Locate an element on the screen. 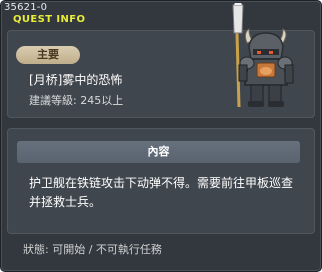  quest-description: 护卫舰在铁链攻击下动弹不得。需要前往甲板巡查并拯救士兵。 is located at coordinates (161, 192).